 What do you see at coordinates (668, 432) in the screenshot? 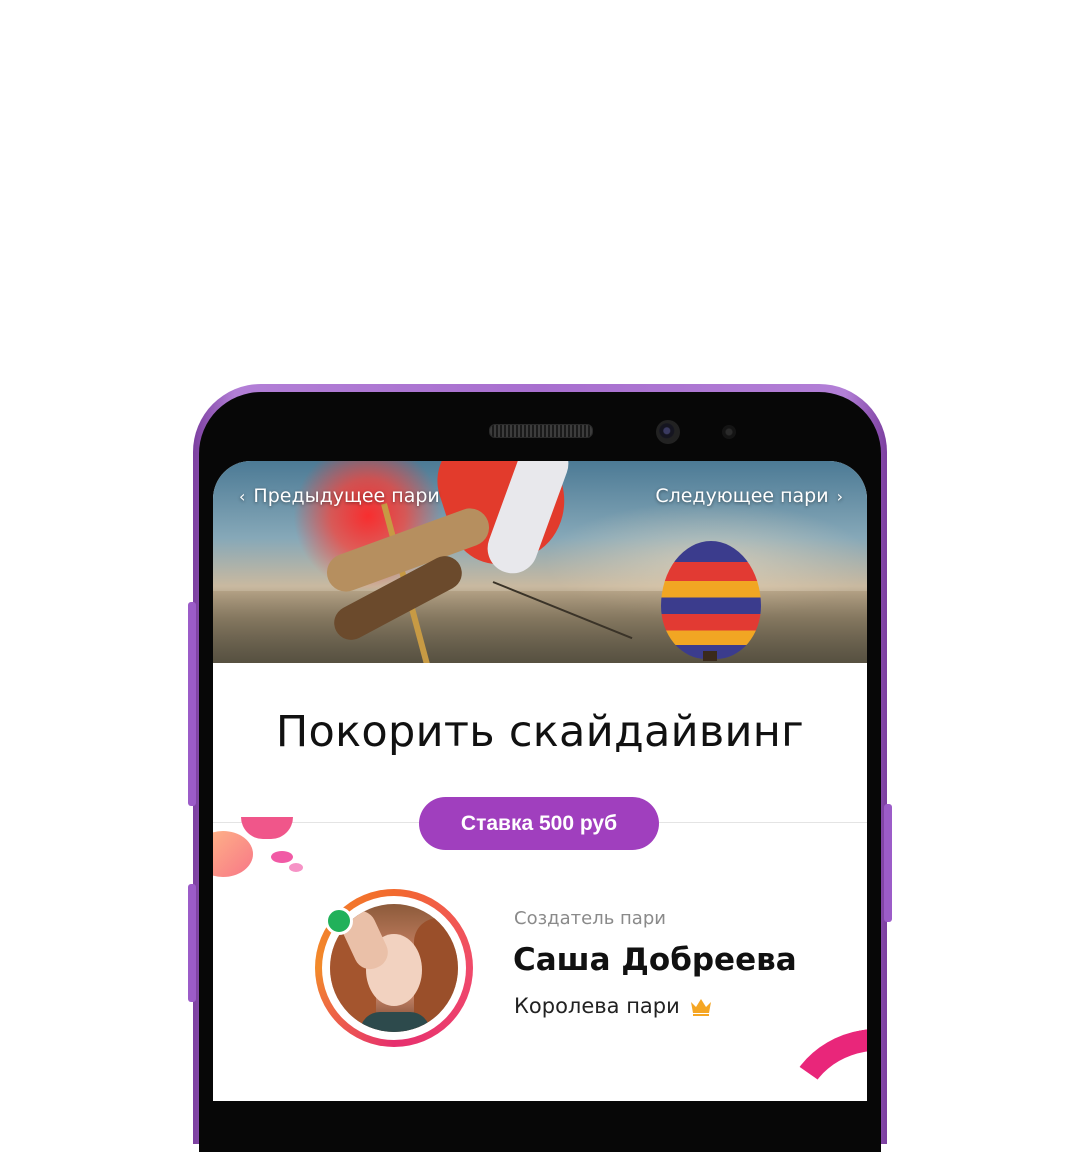
I see `front-camera` at bounding box center [668, 432].